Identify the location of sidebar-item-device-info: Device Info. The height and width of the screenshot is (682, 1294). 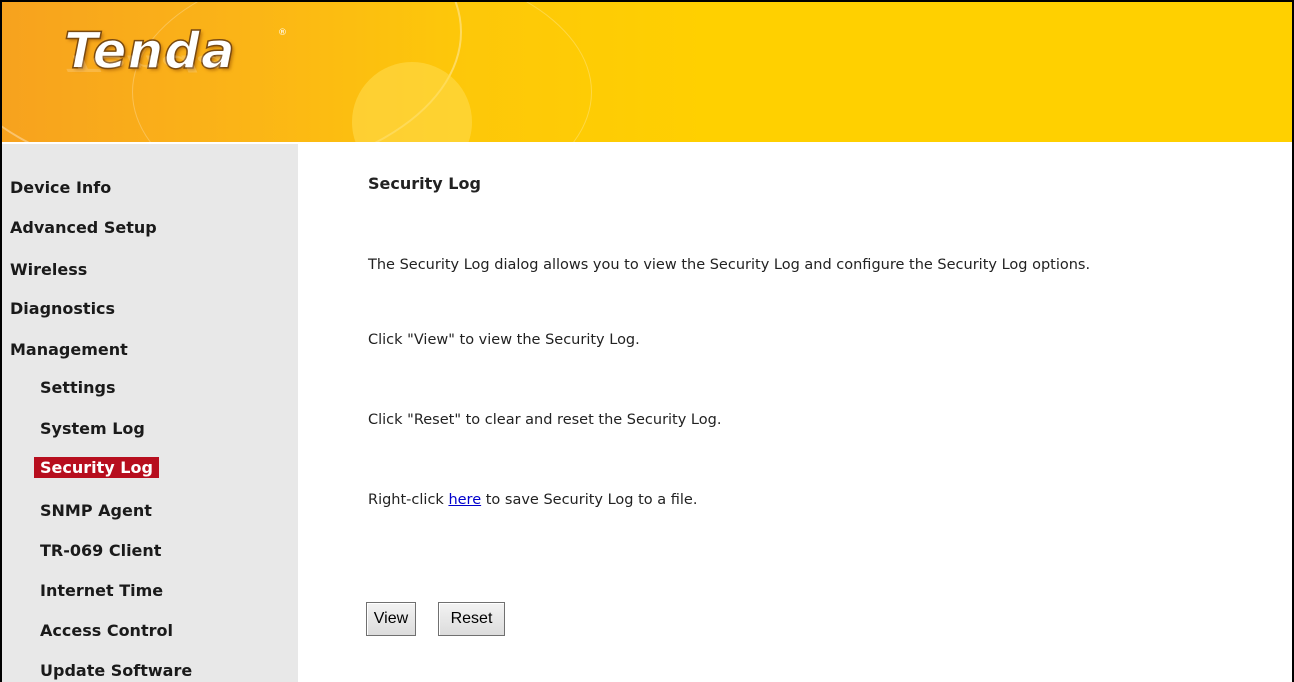
(60, 187).